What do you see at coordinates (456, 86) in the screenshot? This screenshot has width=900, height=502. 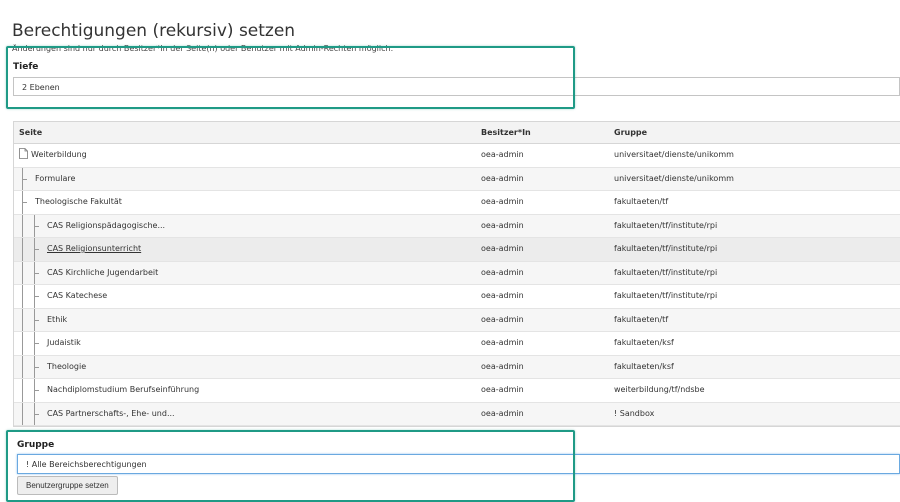 I see `depth-select: 2 Ebenen` at bounding box center [456, 86].